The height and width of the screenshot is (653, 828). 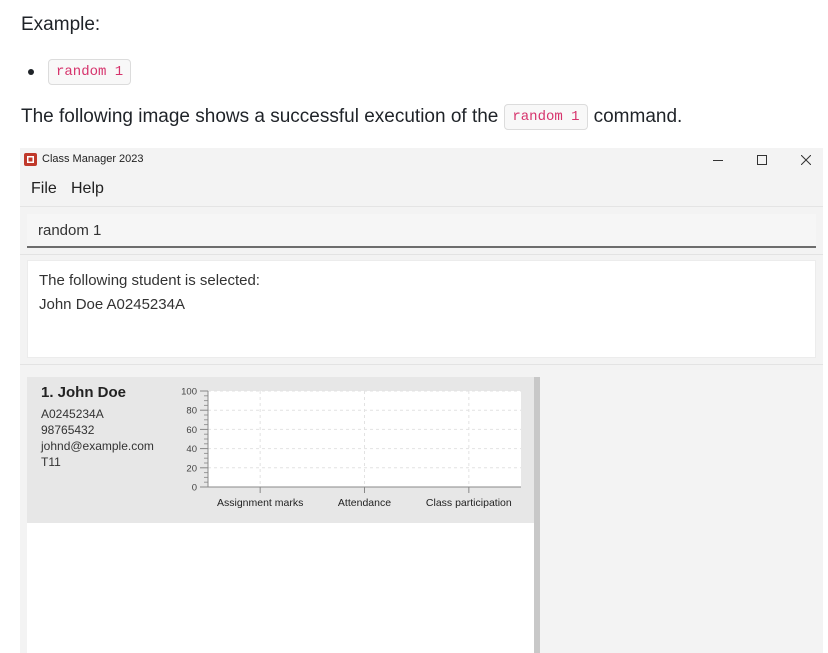 What do you see at coordinates (61, 24) in the screenshot?
I see `section-heading: Example:` at bounding box center [61, 24].